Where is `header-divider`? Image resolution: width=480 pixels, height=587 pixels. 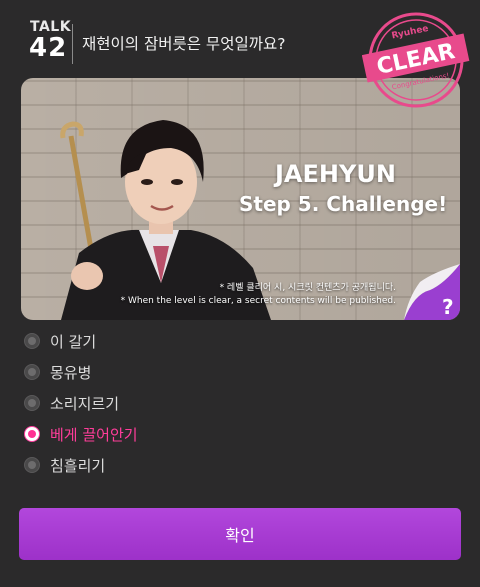 header-divider is located at coordinates (72, 44).